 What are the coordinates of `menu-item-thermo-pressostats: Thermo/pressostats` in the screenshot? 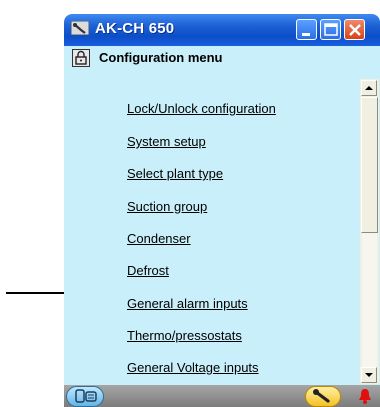 It's located at (184, 337).